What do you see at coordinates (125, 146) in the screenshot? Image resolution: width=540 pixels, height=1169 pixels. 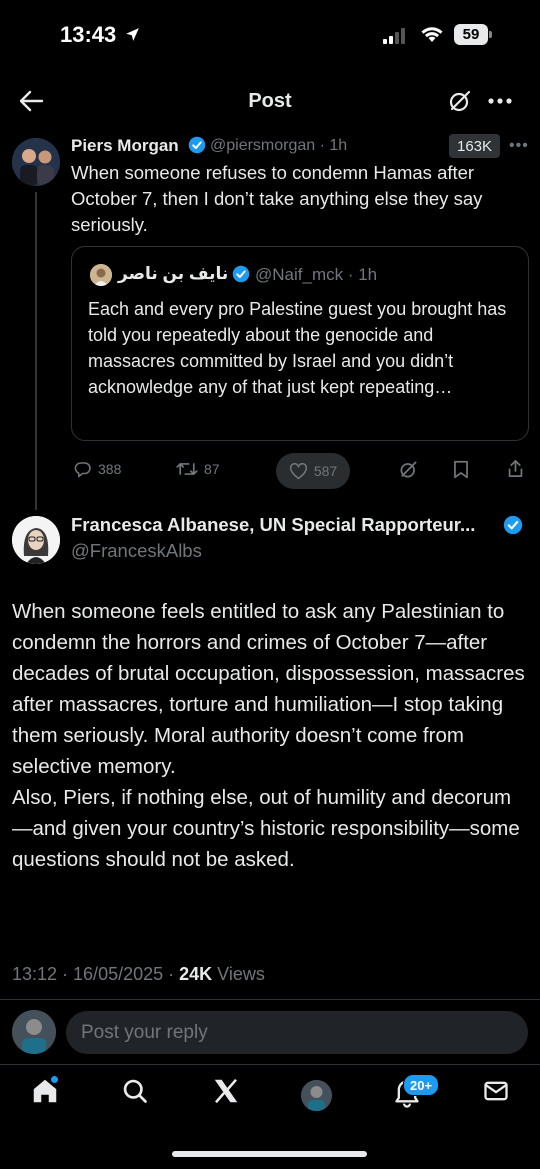 I see `author-name: Piers Morgan` at bounding box center [125, 146].